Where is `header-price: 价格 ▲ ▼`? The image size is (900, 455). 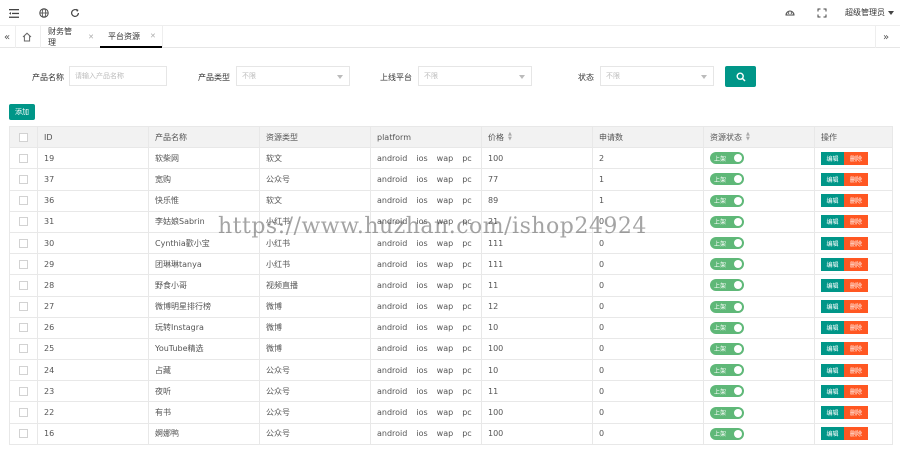
header-price: 价格 ▲ ▼ is located at coordinates (537, 137).